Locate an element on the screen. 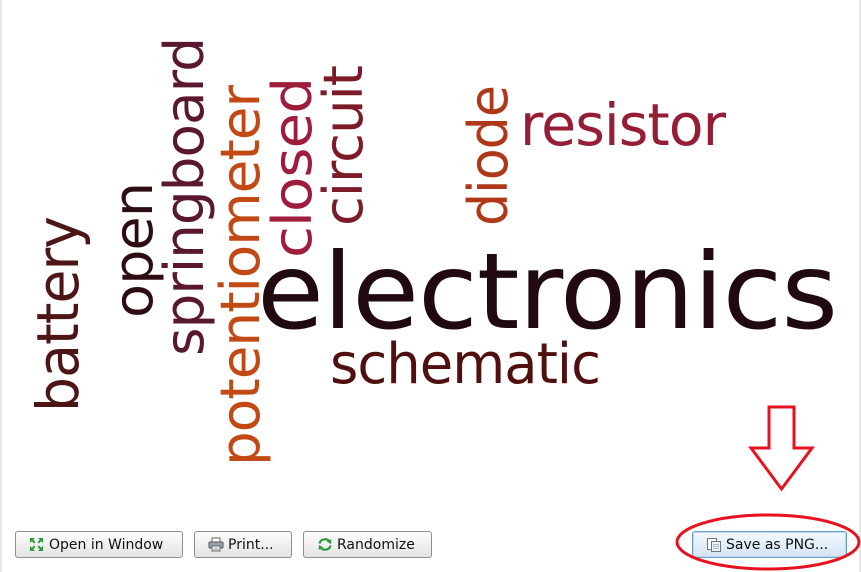 The image size is (861, 572). randomize-label: Randomize is located at coordinates (376, 544).